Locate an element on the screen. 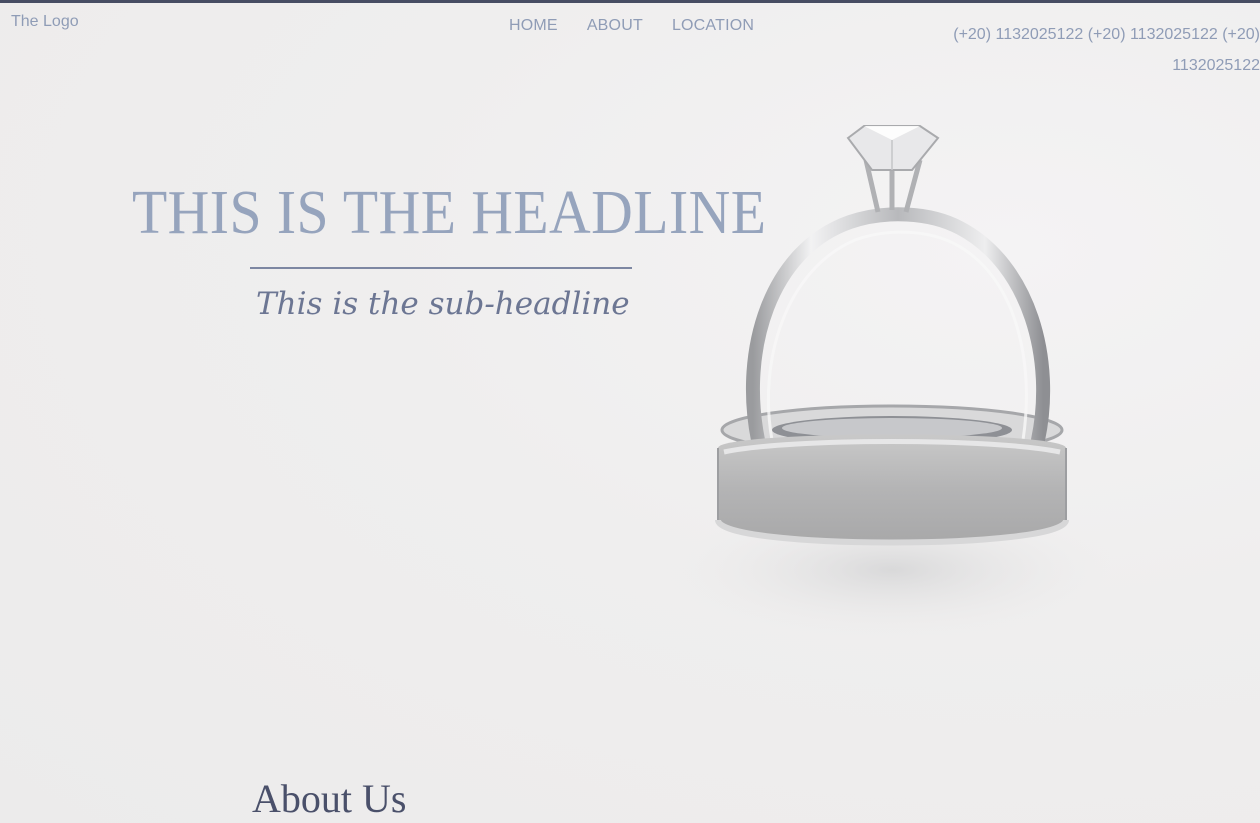  logo-link: The Logo is located at coordinates (45, 22).